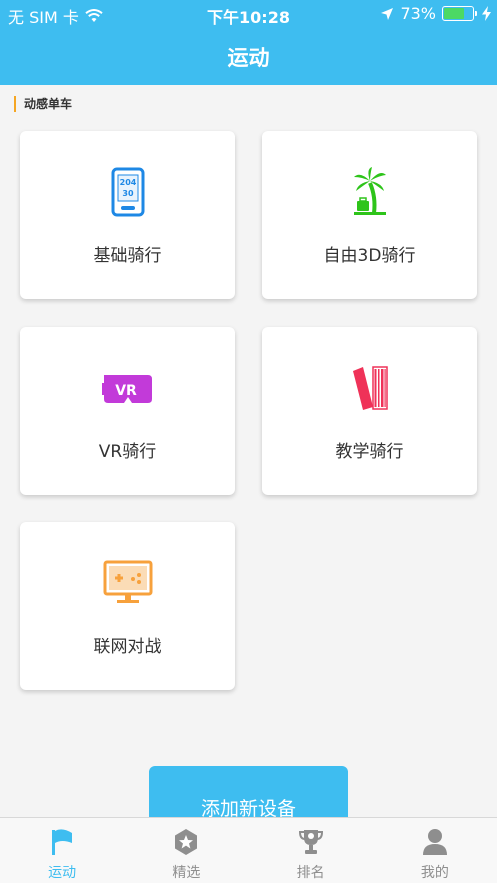 The height and width of the screenshot is (883, 497). What do you see at coordinates (62, 842) in the screenshot?
I see `flag-icon` at bounding box center [62, 842].